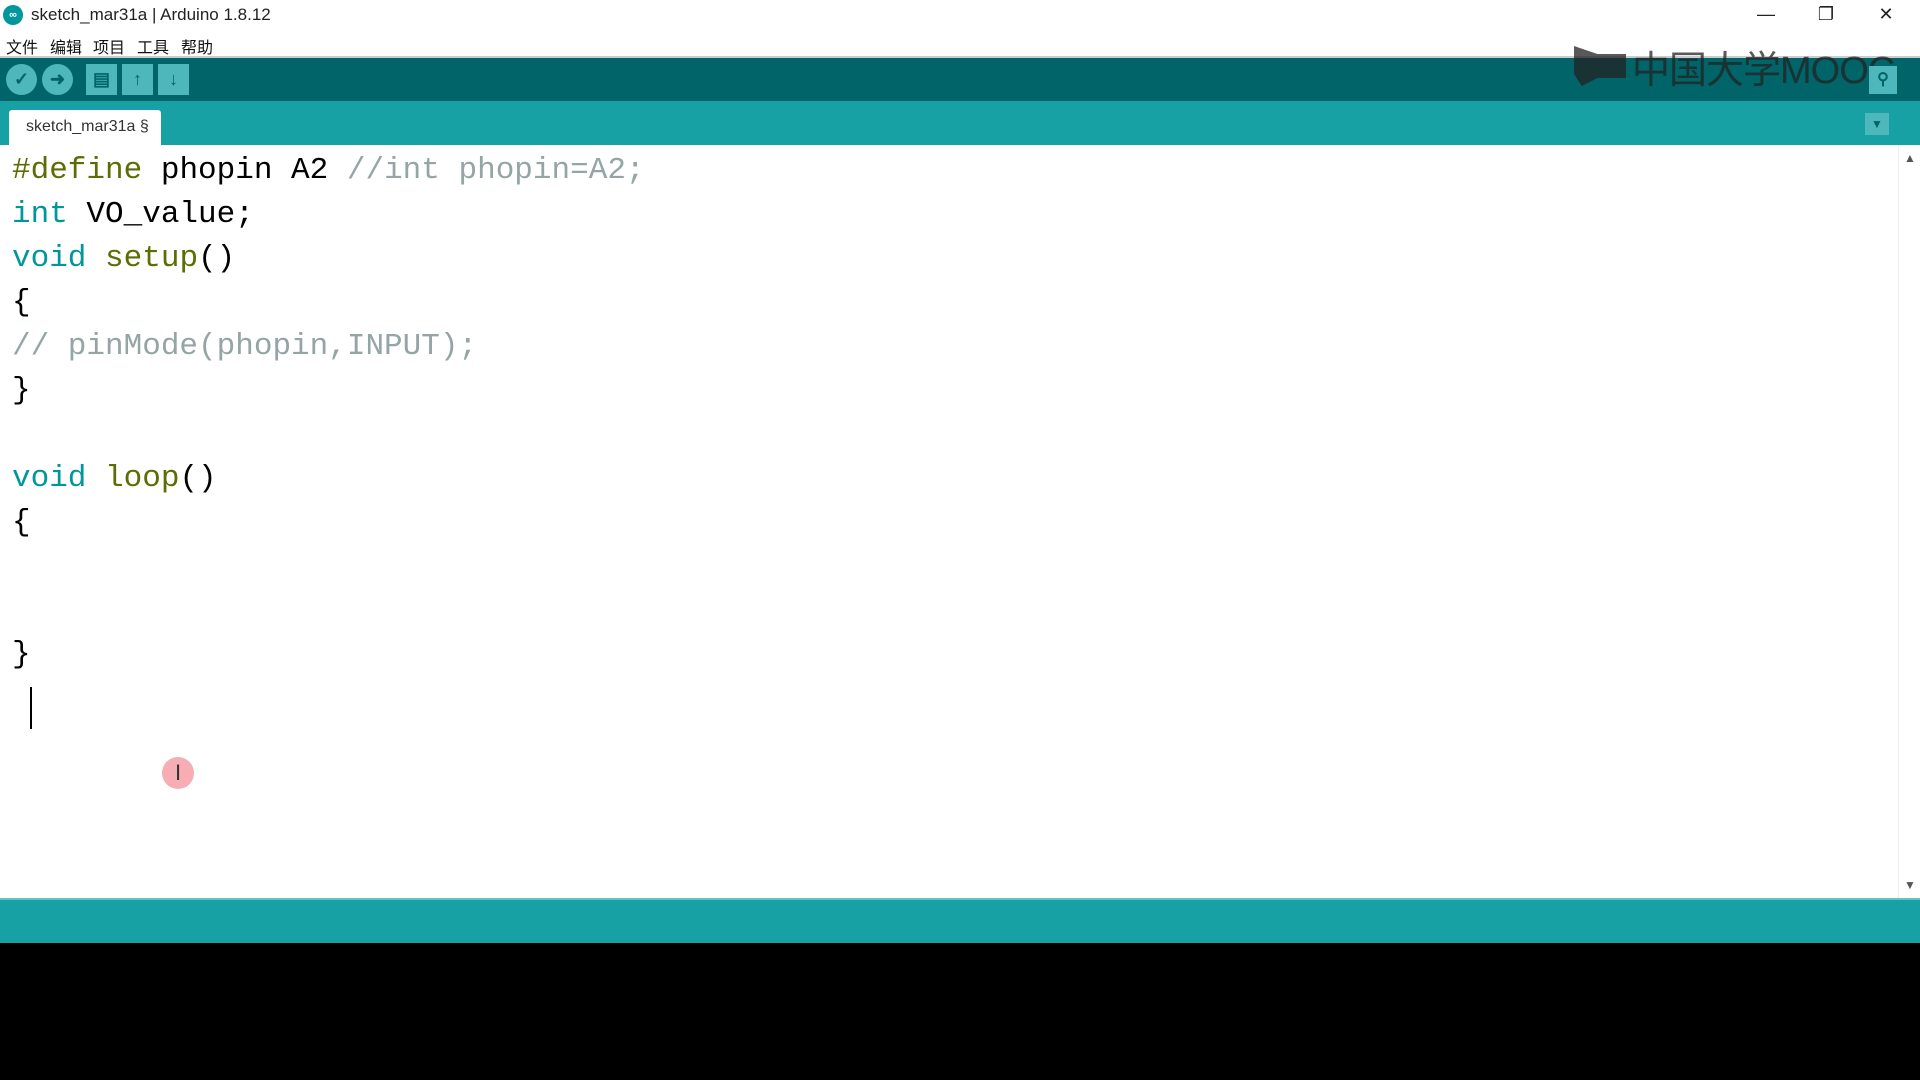 The image size is (1920, 1080). I want to click on menu-tools: 工具, so click(153, 46).